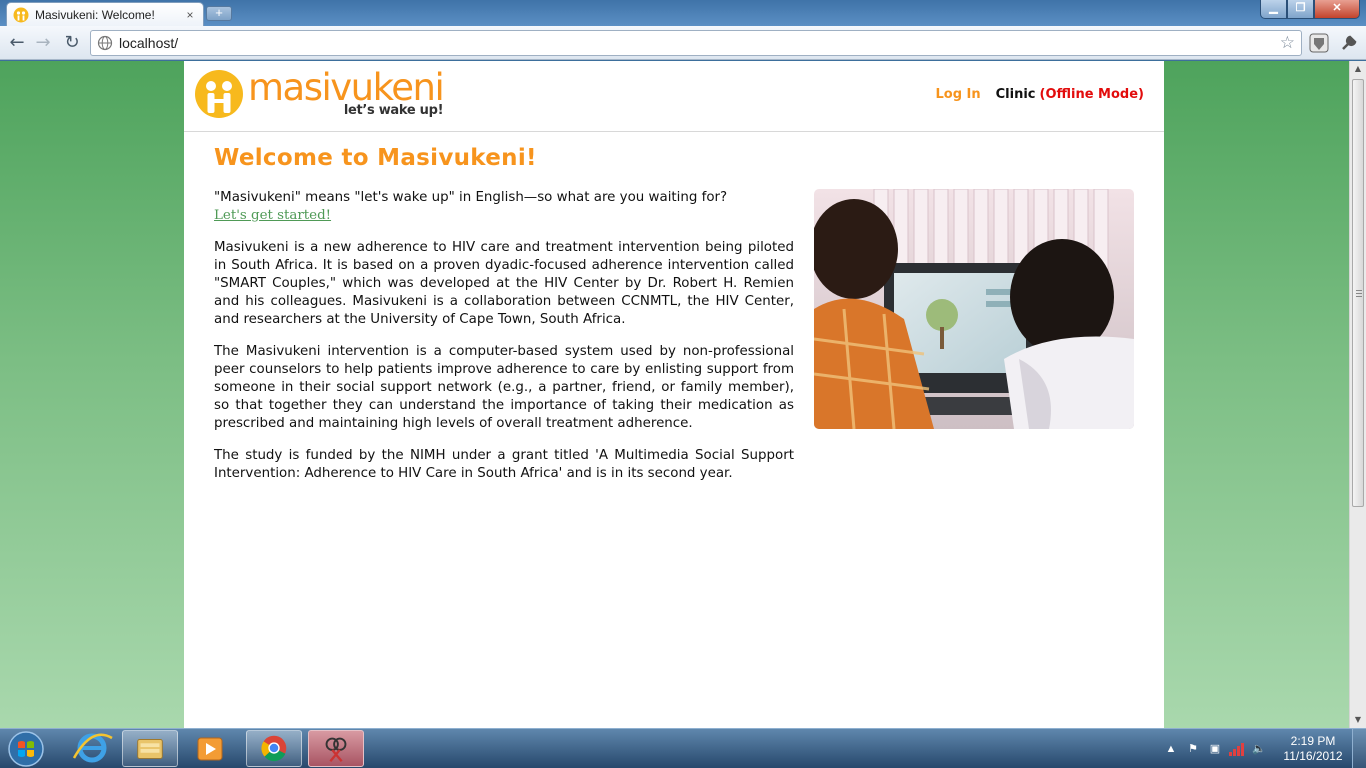 This screenshot has width=1366, height=768. Describe the element at coordinates (92, 748) in the screenshot. I see `internet-explorer-icon` at that location.